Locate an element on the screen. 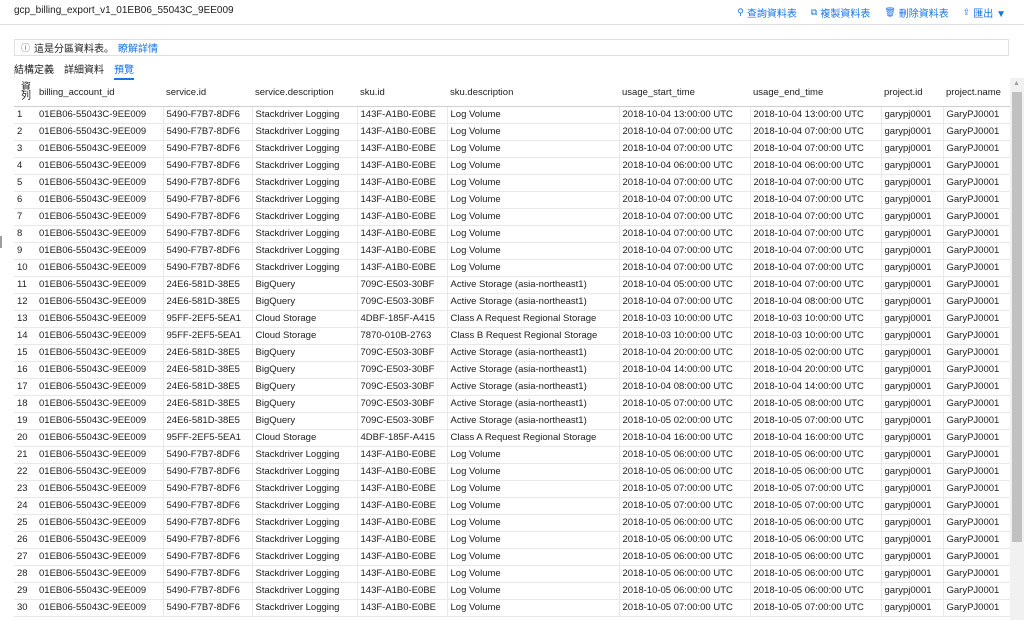 This screenshot has width=1024, height=620. row-number: 28 is located at coordinates (25, 574).